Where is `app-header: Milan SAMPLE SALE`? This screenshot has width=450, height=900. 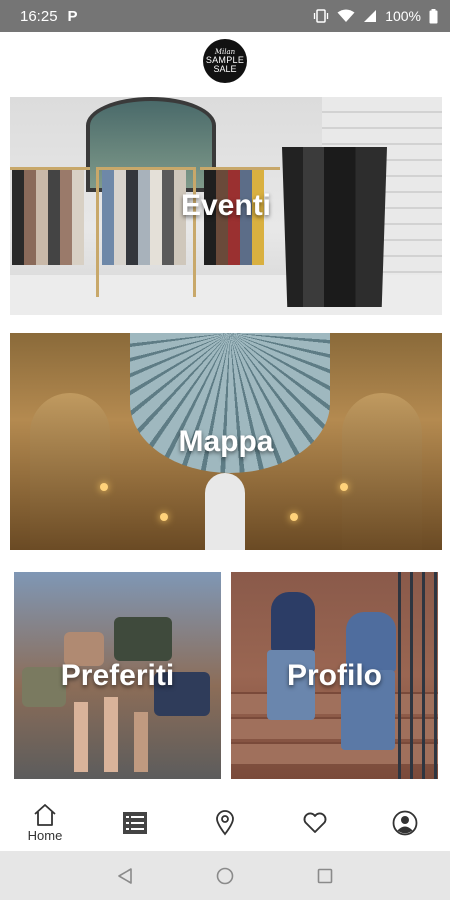
app-header: Milan SAMPLE SALE is located at coordinates (225, 61).